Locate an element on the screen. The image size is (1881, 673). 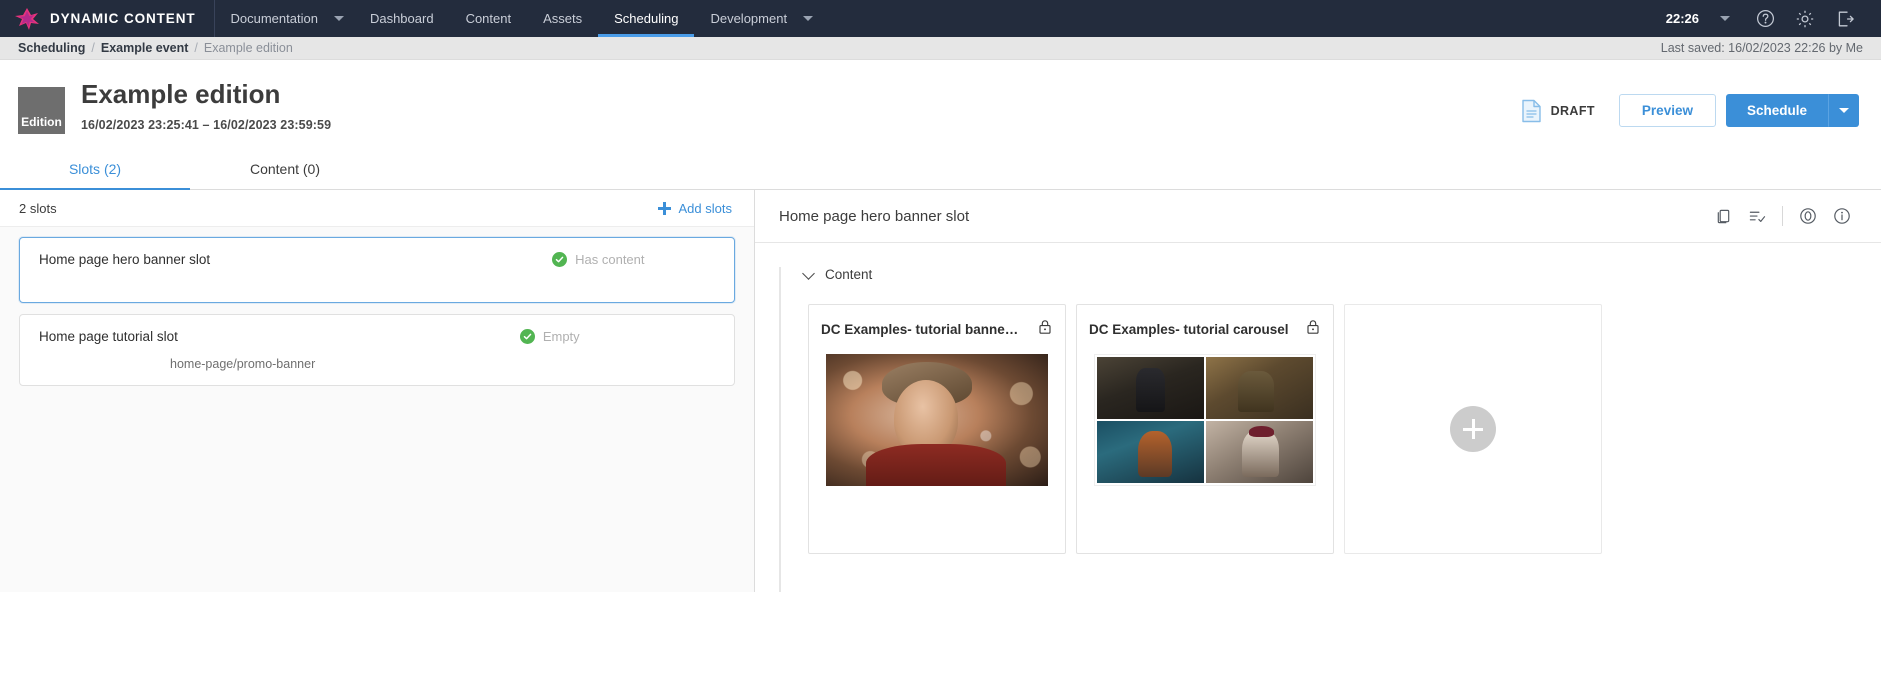
list-check-icon is located at coordinates (1757, 216).